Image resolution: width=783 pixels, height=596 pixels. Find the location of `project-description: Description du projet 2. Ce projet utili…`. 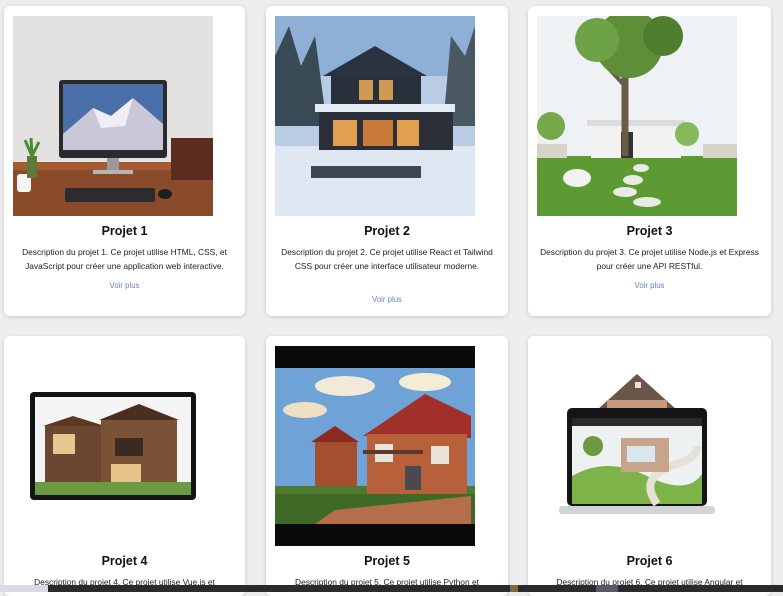

project-description: Description du projet 2. Ce projet utili… is located at coordinates (387, 259).